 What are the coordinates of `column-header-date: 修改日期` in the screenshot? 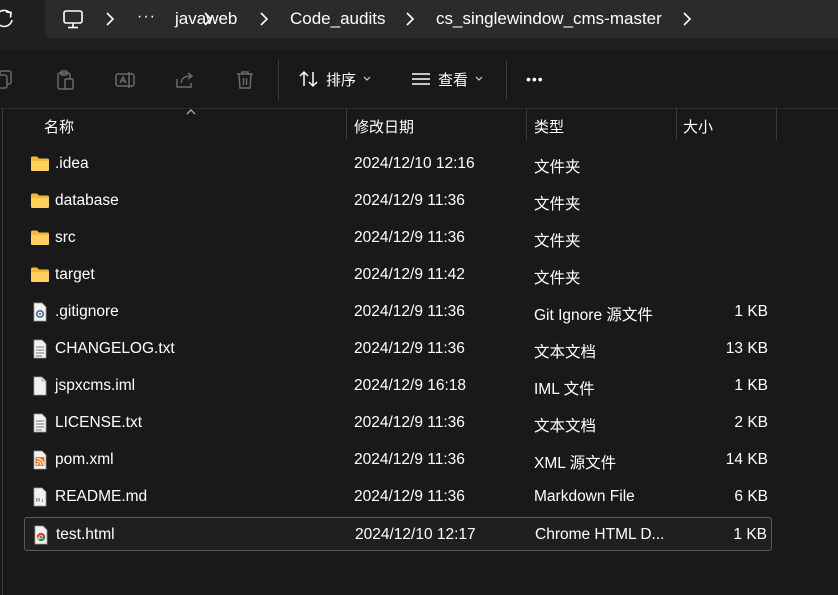 It's located at (384, 126).